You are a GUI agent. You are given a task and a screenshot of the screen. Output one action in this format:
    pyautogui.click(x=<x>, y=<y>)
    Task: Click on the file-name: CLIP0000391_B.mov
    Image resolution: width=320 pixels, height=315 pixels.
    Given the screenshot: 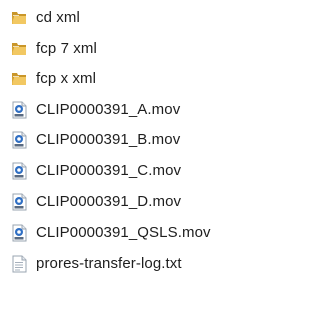 What is the action you would take?
    pyautogui.click(x=108, y=139)
    